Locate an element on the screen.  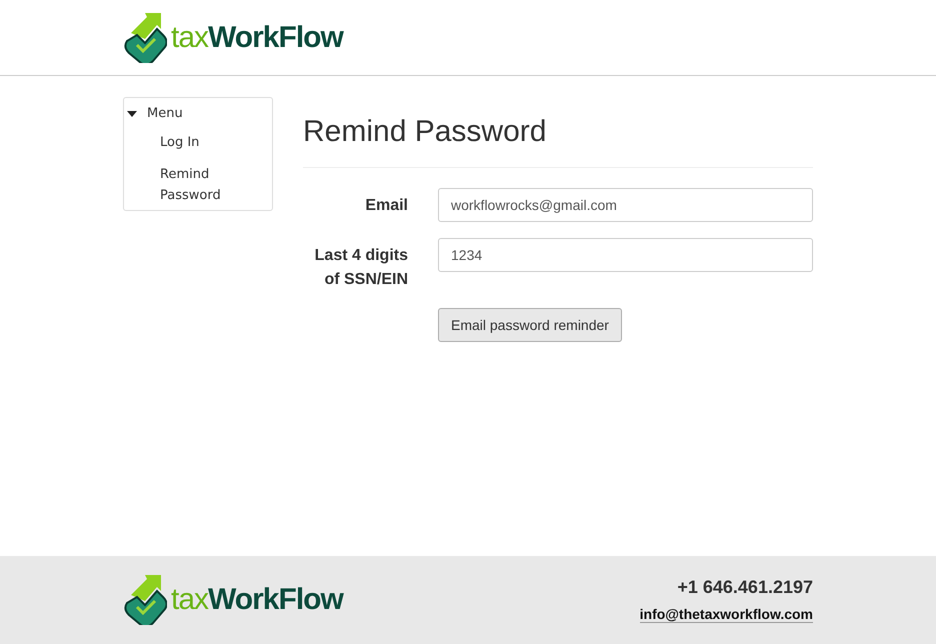
field-label: Last 4 digits of SSN/EIN is located at coordinates (361, 268).